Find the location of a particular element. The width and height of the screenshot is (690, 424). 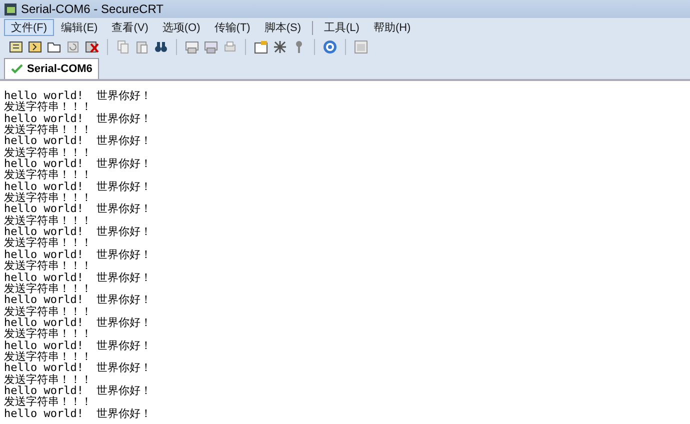

menu-item: 查看(V) is located at coordinates (130, 27).